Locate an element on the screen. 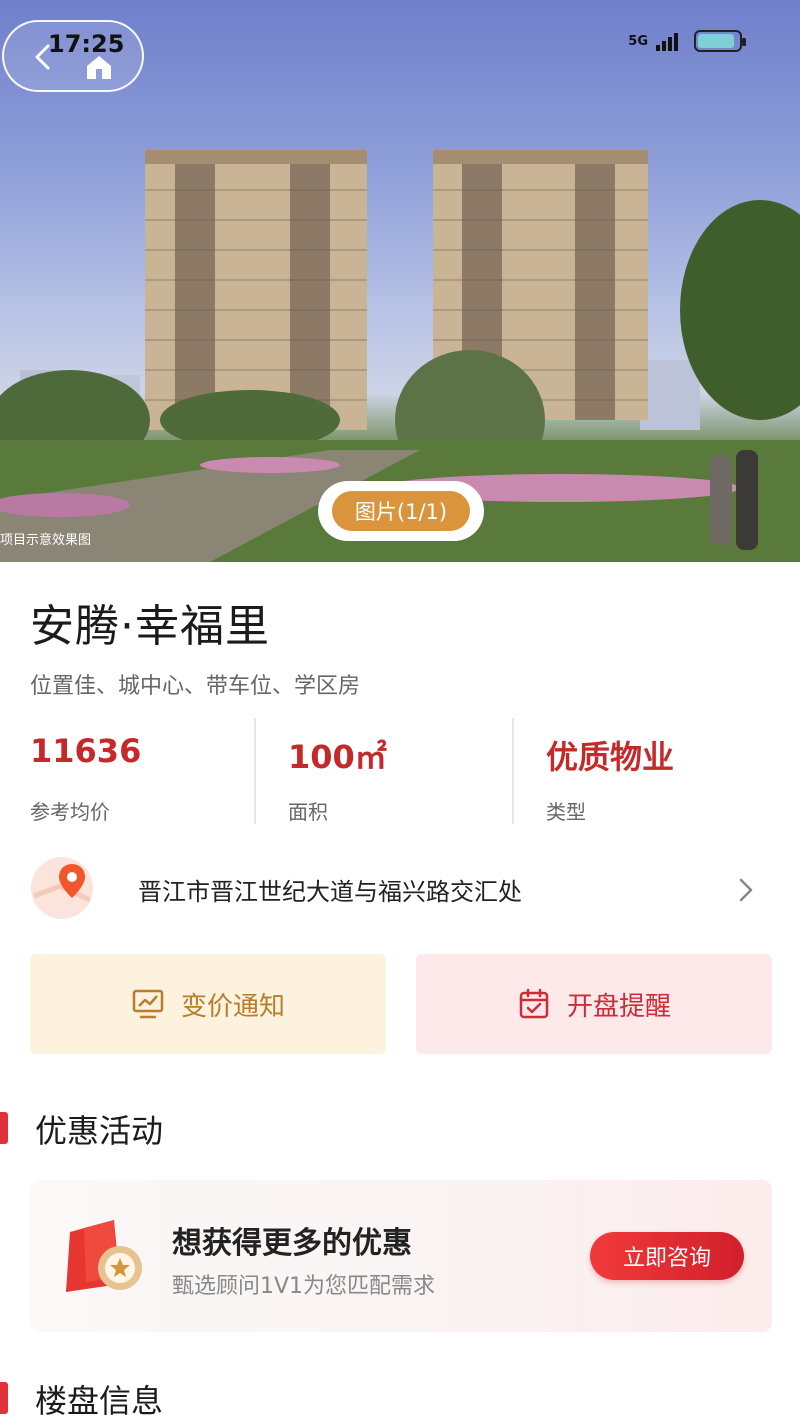 Image resolution: width=800 pixels, height=1422 pixels. stat-area: 100㎡ 面积 is located at coordinates (398, 771).